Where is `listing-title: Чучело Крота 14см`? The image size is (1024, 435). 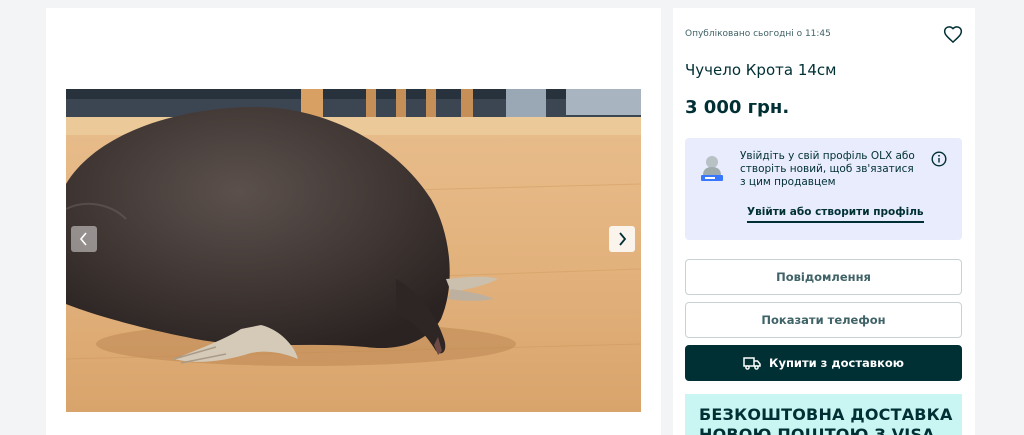 listing-title: Чучело Крота 14см is located at coordinates (761, 70).